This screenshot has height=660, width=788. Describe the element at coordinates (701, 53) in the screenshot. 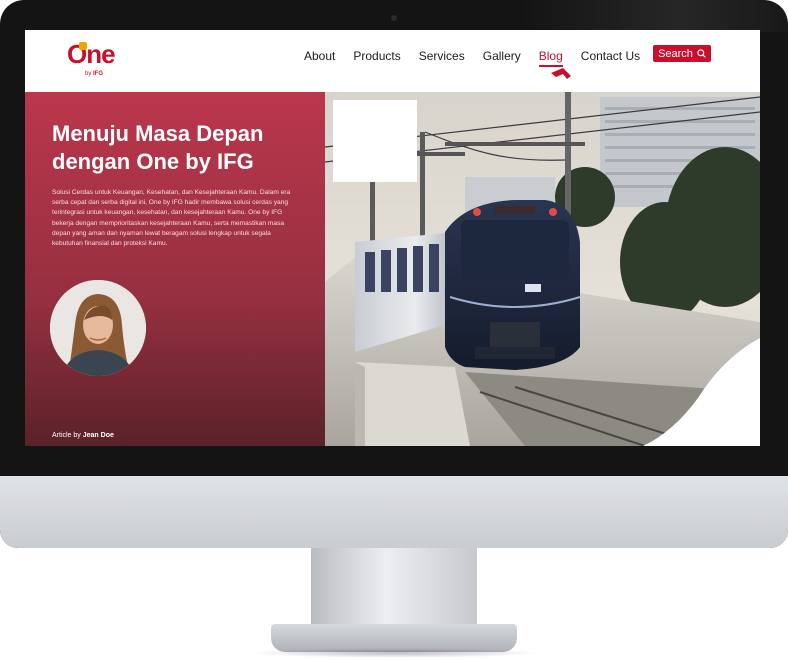

I see `search-icon` at that location.